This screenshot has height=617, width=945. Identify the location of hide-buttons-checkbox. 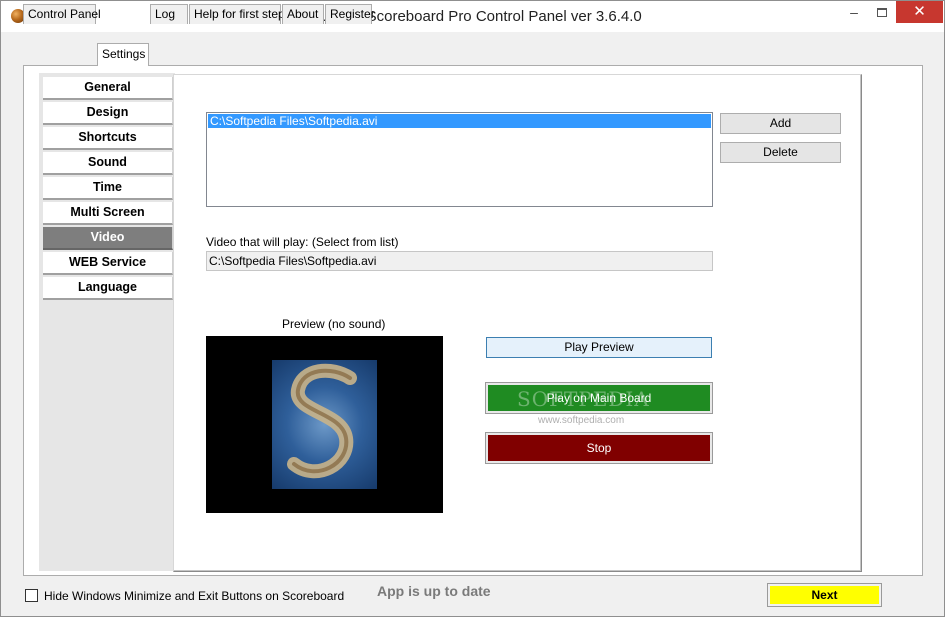
(31, 595).